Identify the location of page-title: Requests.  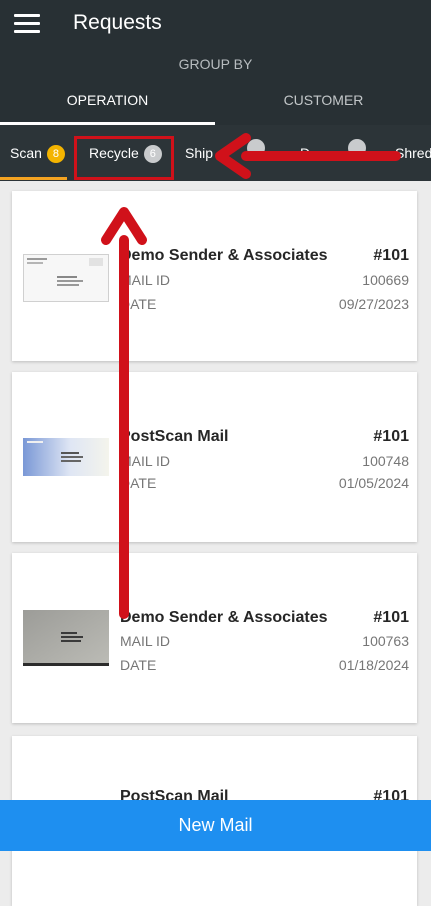
(117, 22).